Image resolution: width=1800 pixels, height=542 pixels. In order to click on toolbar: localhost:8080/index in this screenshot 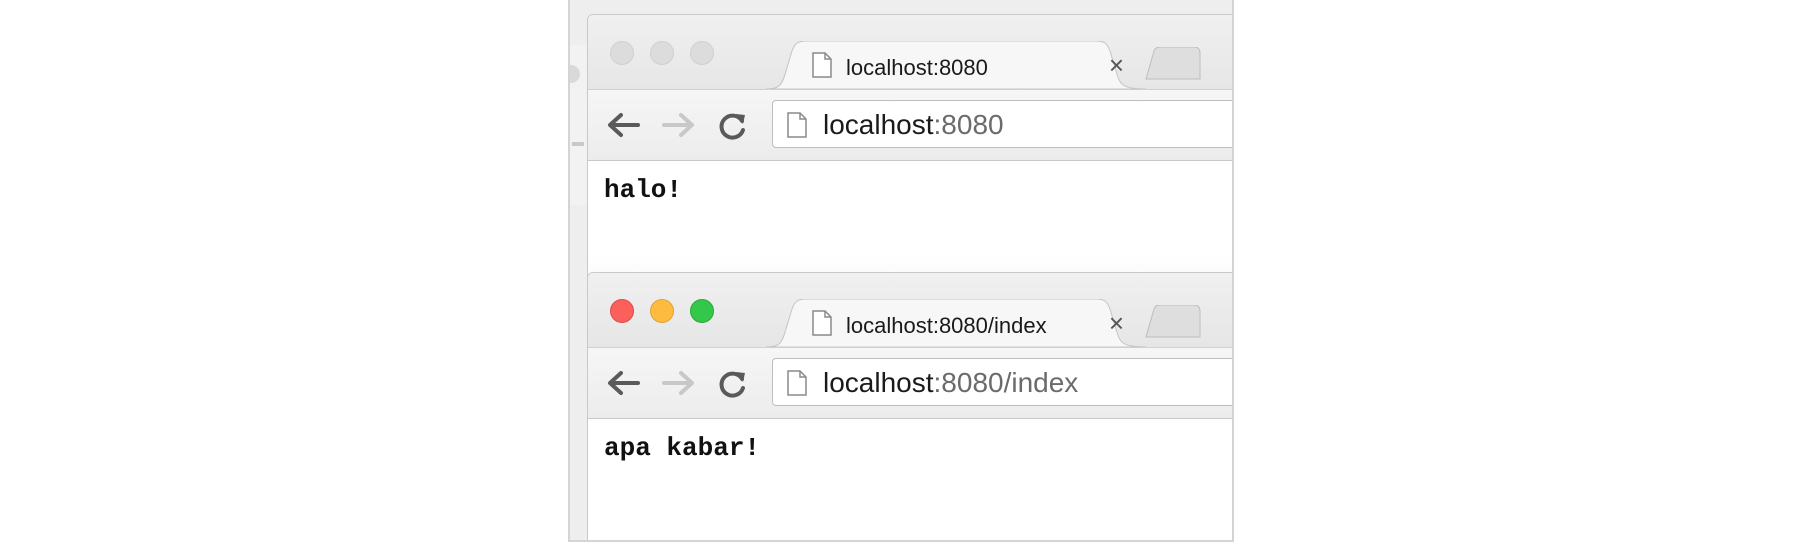, I will do `click(910, 383)`.